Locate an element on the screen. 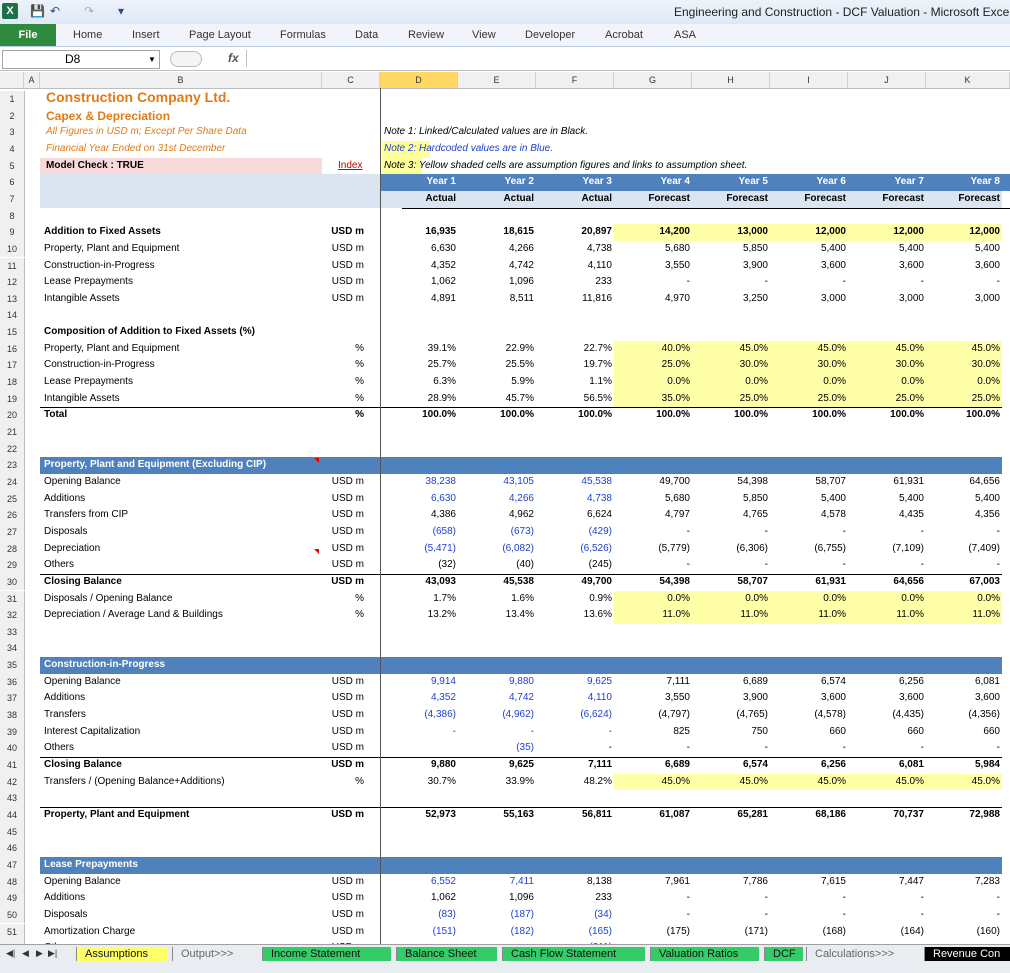  column-header-d: D is located at coordinates (419, 80).